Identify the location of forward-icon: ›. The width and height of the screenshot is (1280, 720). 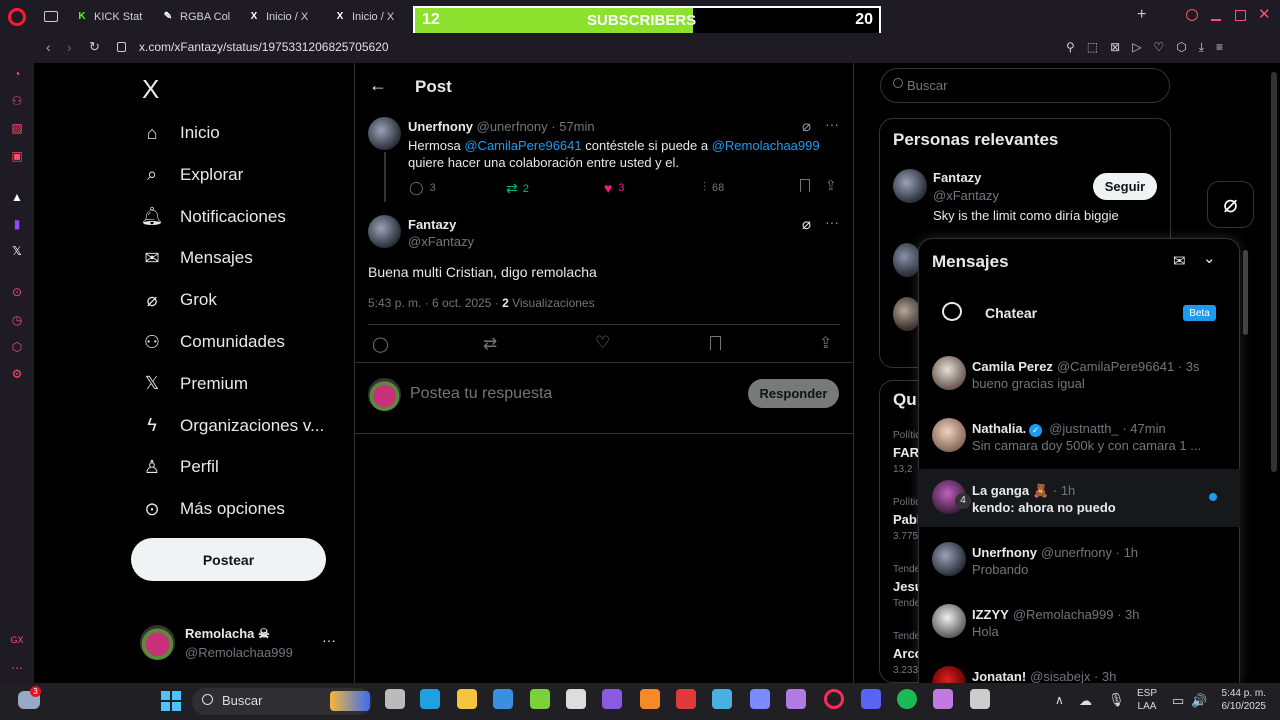
(69, 47).